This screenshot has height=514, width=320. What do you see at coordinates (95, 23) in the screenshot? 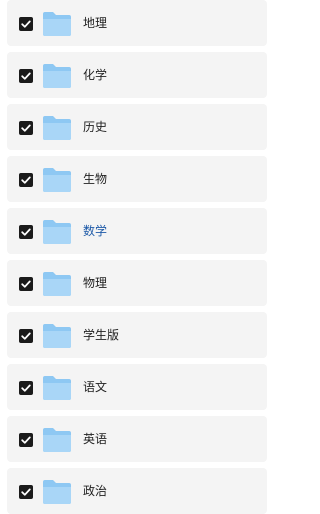
I see `folder-label: 地理` at bounding box center [95, 23].